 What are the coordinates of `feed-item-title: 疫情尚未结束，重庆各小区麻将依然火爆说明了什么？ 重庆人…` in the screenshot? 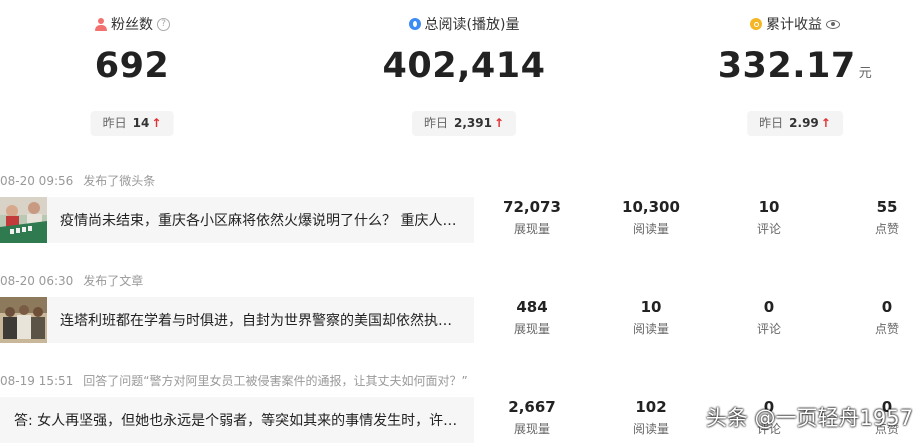 It's located at (258, 221).